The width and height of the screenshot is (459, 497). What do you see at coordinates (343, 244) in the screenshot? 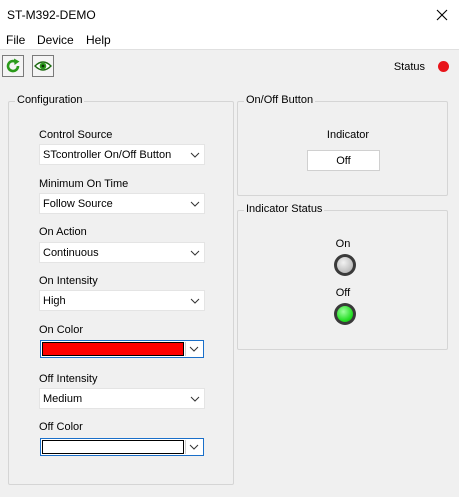
I see `on-led-label: On` at bounding box center [343, 244].